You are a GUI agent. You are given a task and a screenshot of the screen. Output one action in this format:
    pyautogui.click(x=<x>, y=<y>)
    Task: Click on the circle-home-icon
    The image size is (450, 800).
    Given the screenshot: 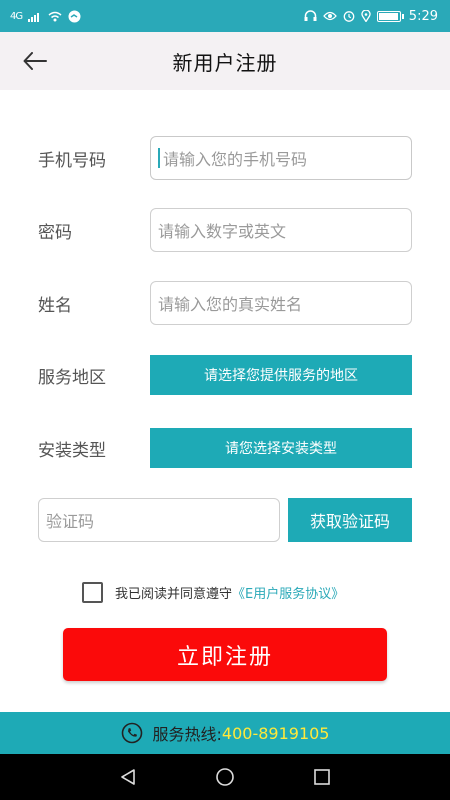 What is the action you would take?
    pyautogui.click(x=225, y=777)
    